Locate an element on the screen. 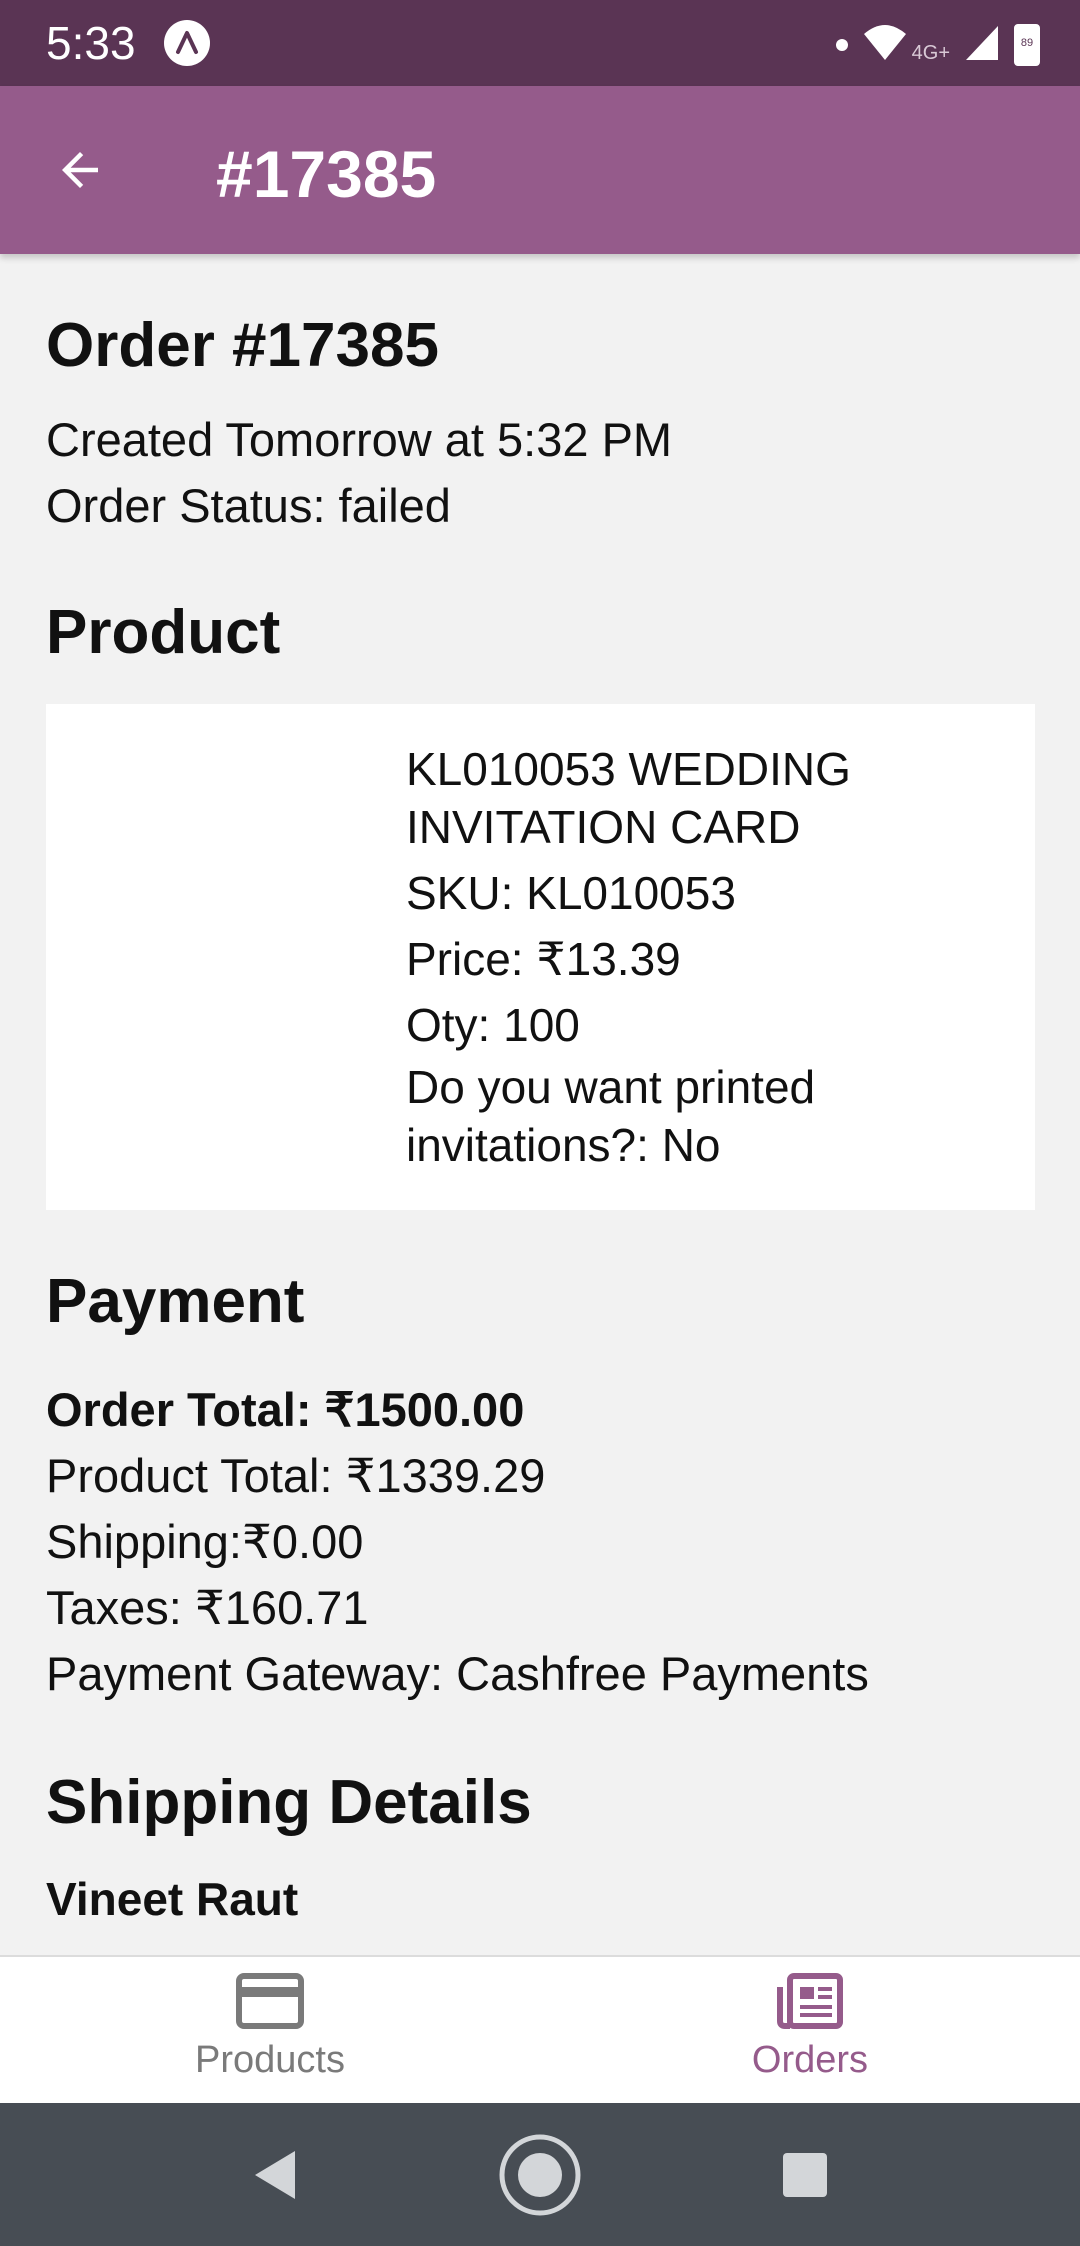 The width and height of the screenshot is (1080, 2246). triangle-back-icon is located at coordinates (275, 2174).